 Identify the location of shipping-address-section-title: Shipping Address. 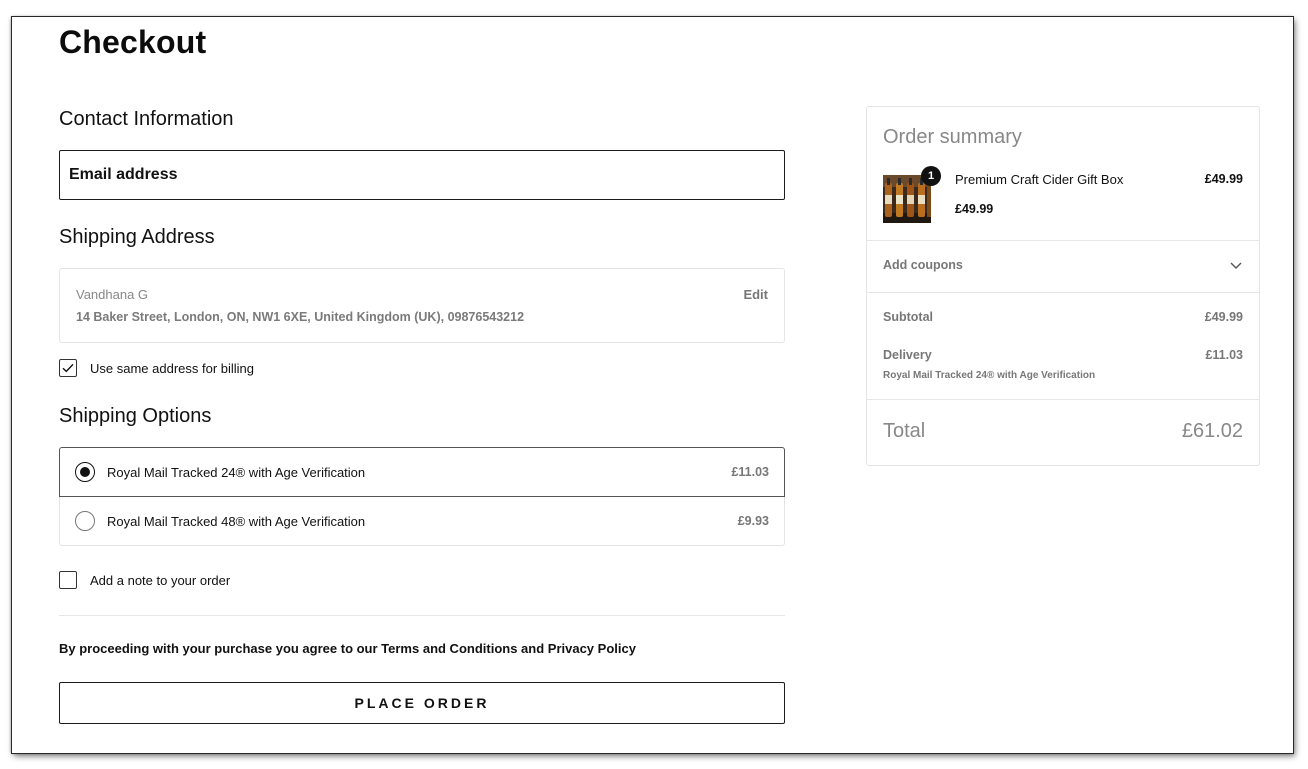
(137, 237).